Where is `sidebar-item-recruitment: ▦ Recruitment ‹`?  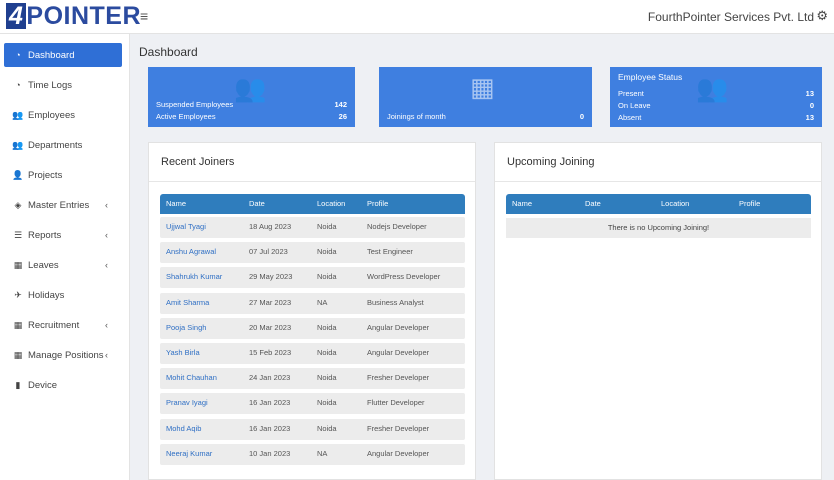
sidebar-item-recruitment: ▦ Recruitment ‹ is located at coordinates (63, 325).